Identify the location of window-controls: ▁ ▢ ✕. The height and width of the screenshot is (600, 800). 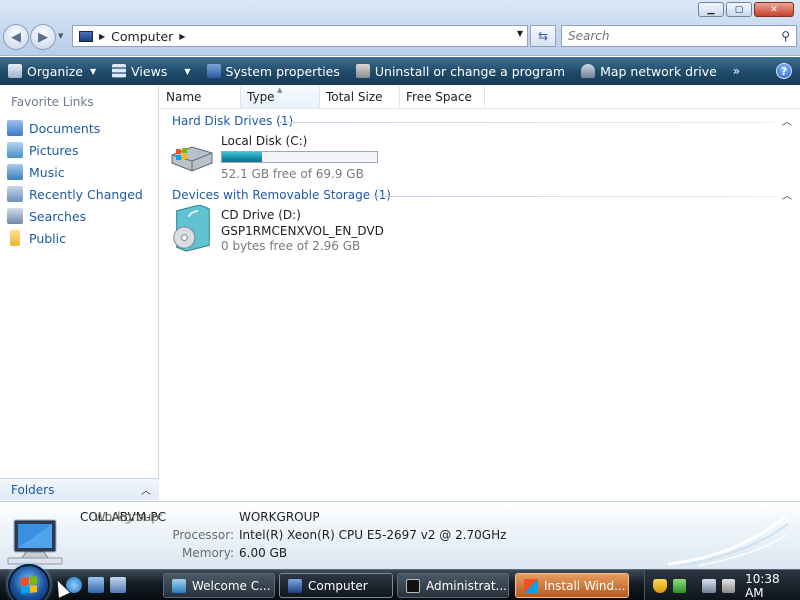
(746, 9).